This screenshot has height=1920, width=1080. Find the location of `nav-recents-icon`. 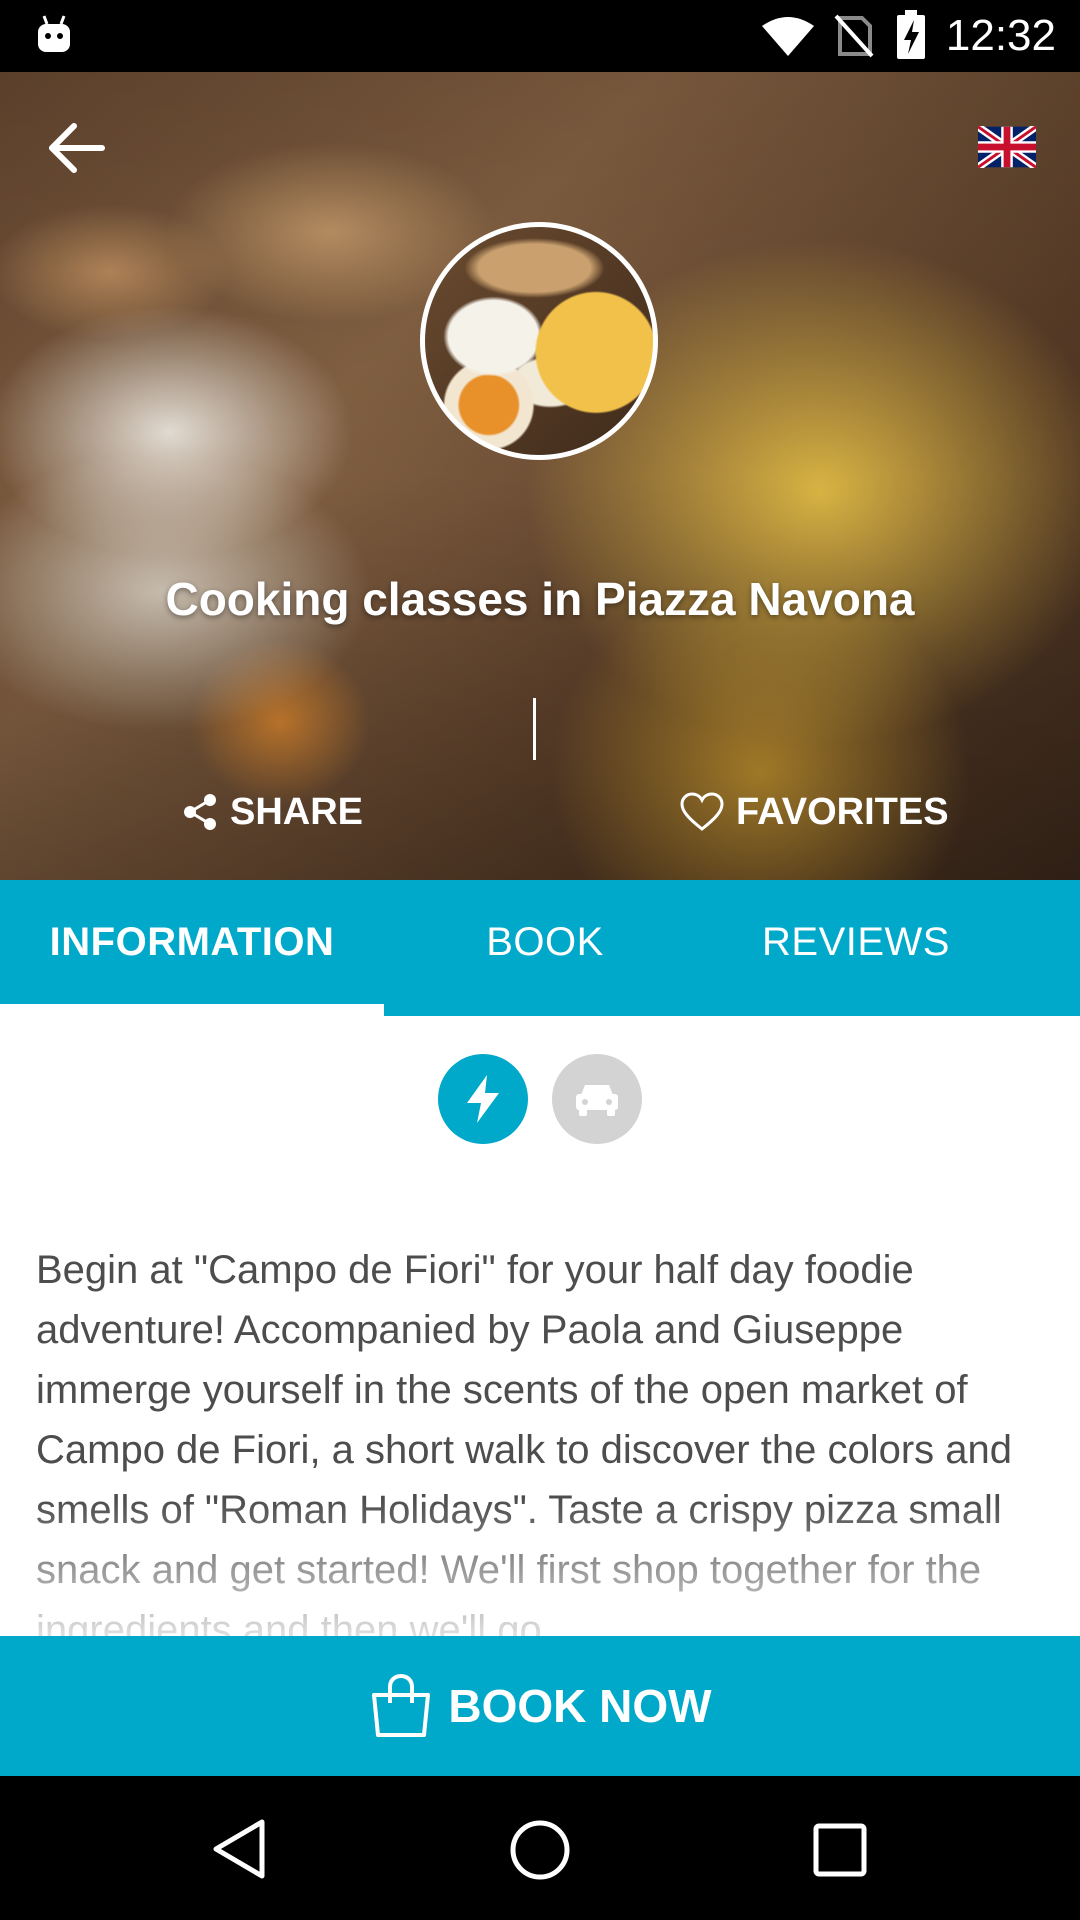

nav-recents-icon is located at coordinates (840, 1852).